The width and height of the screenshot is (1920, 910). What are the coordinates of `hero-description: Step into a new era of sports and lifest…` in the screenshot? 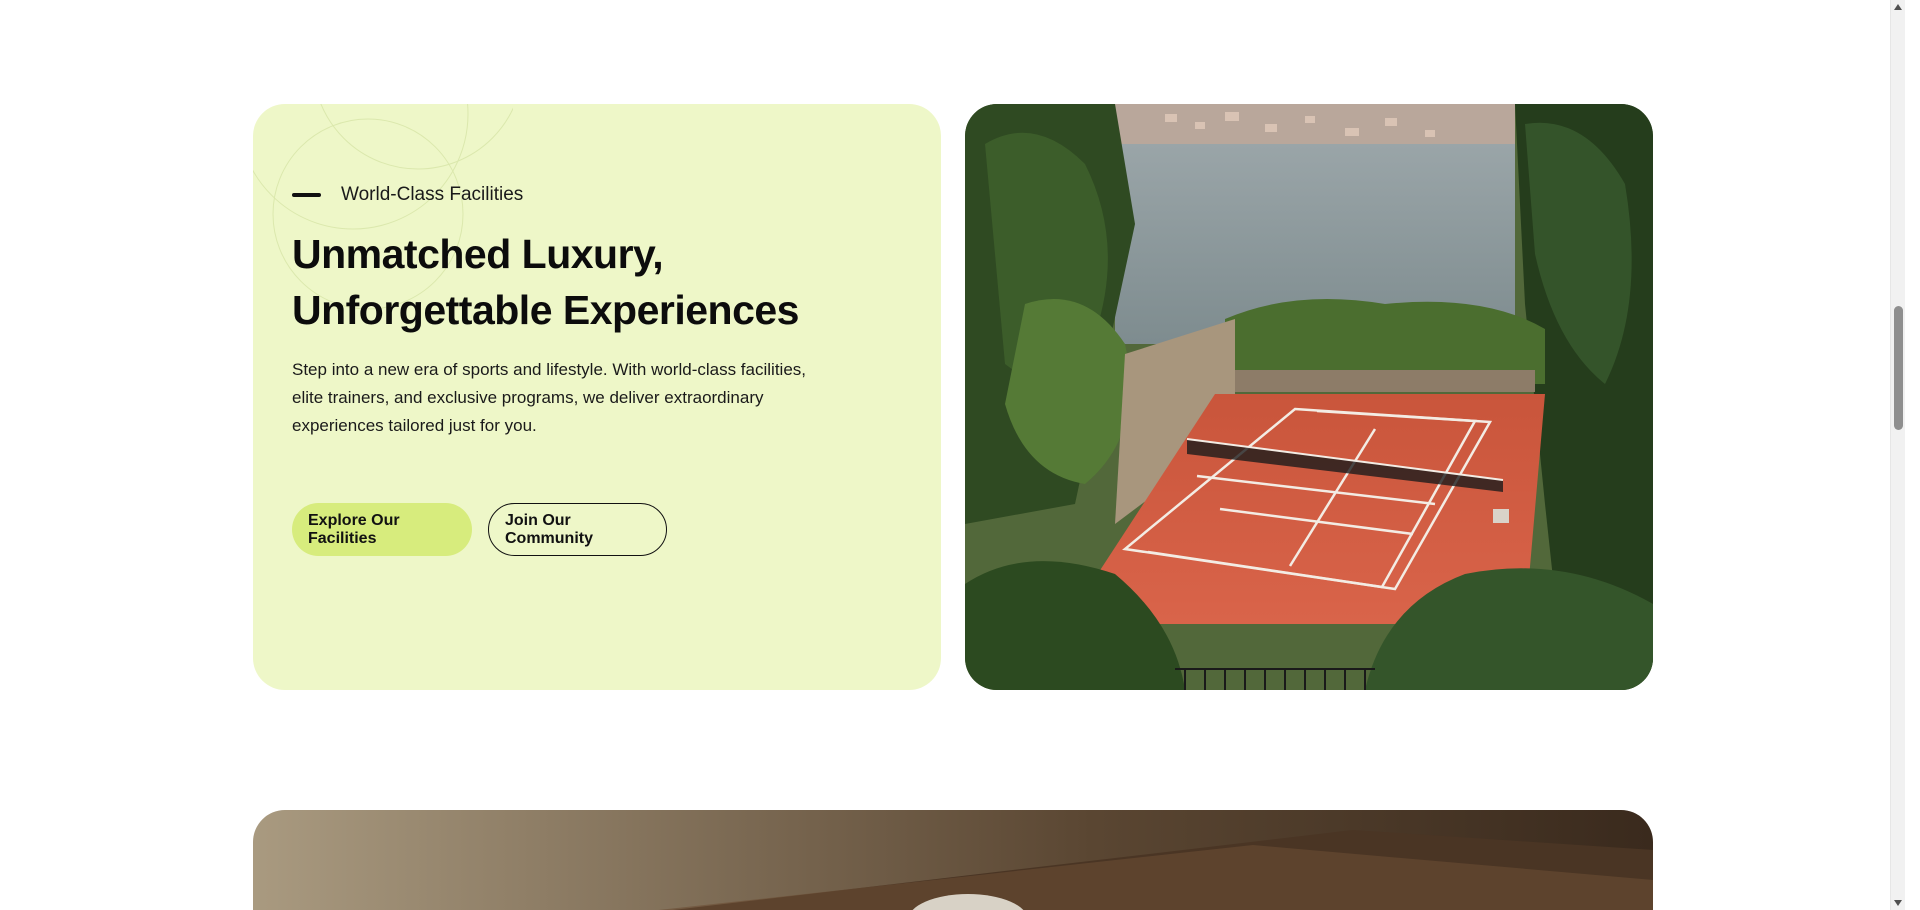 It's located at (549, 397).